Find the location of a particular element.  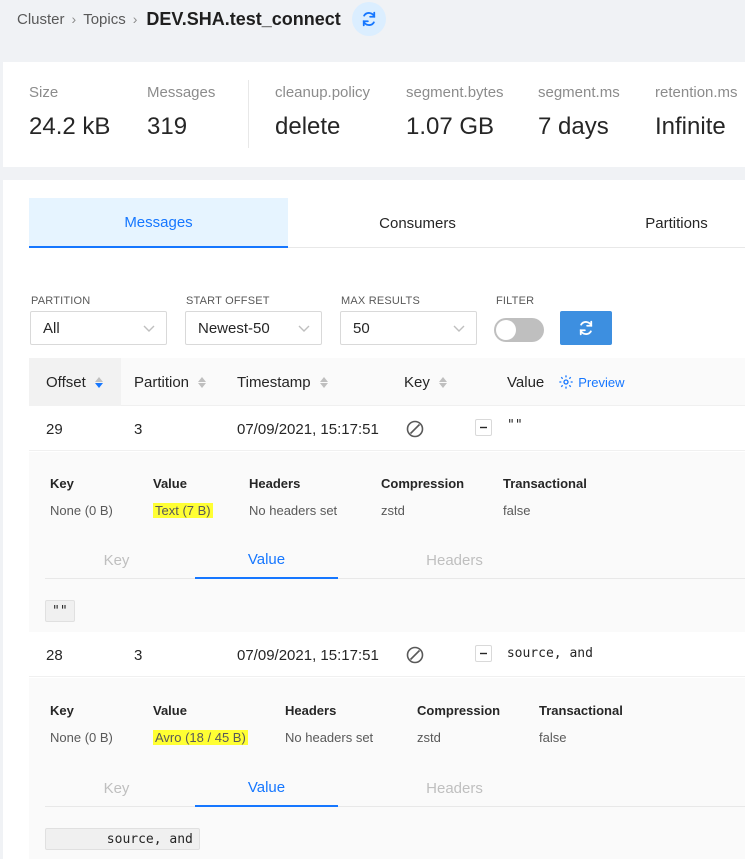

refresh-messages-button is located at coordinates (586, 328).